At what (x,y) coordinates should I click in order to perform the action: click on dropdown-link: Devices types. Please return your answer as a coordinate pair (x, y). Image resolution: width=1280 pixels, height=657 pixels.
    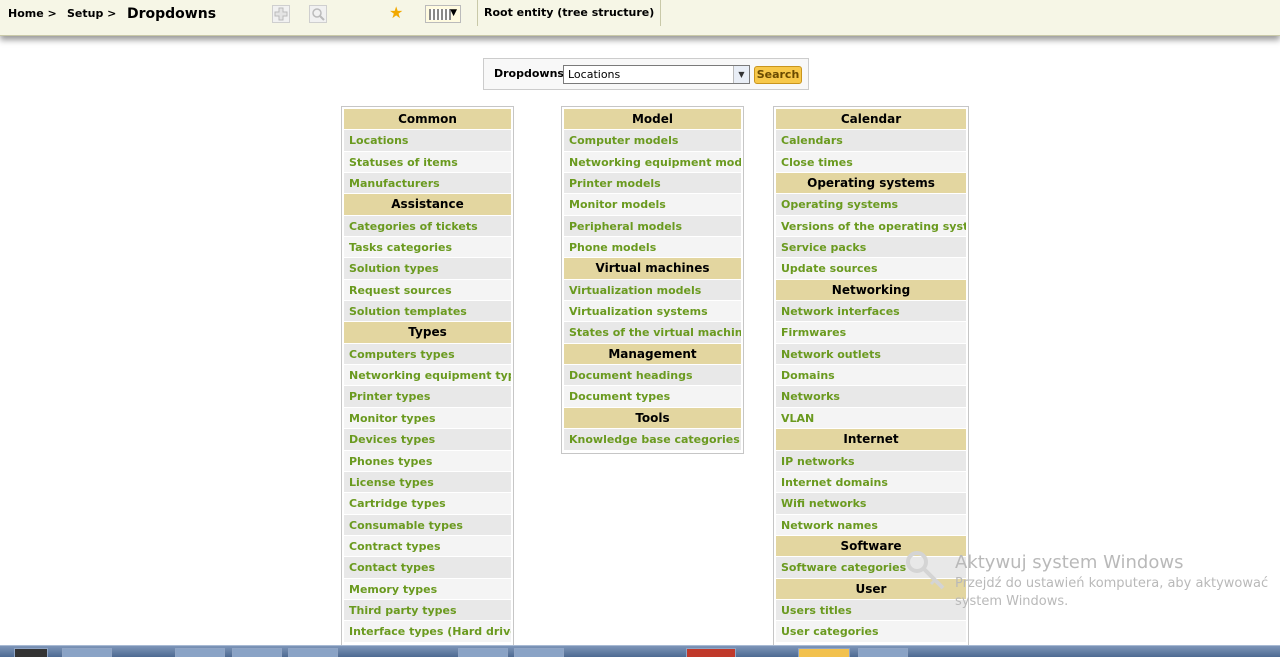
    Looking at the image, I should click on (427, 440).